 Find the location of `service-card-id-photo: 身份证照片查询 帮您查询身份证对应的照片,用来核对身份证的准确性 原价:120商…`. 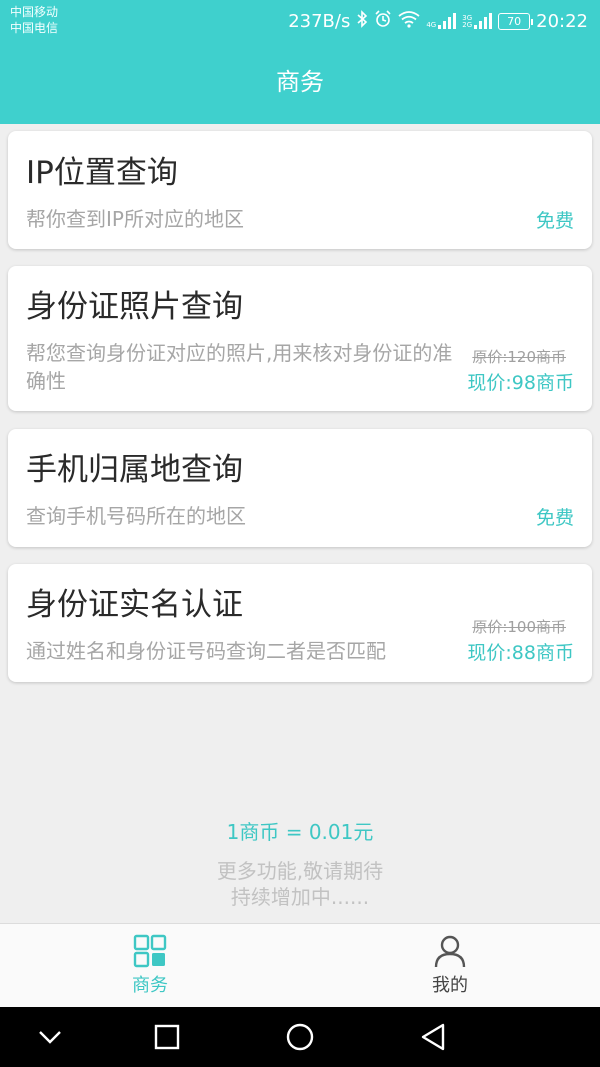

service-card-id-photo: 身份证照片查询 帮您查询身份证对应的照片,用来核对身份证的准确性 原价:120商… is located at coordinates (300, 338).